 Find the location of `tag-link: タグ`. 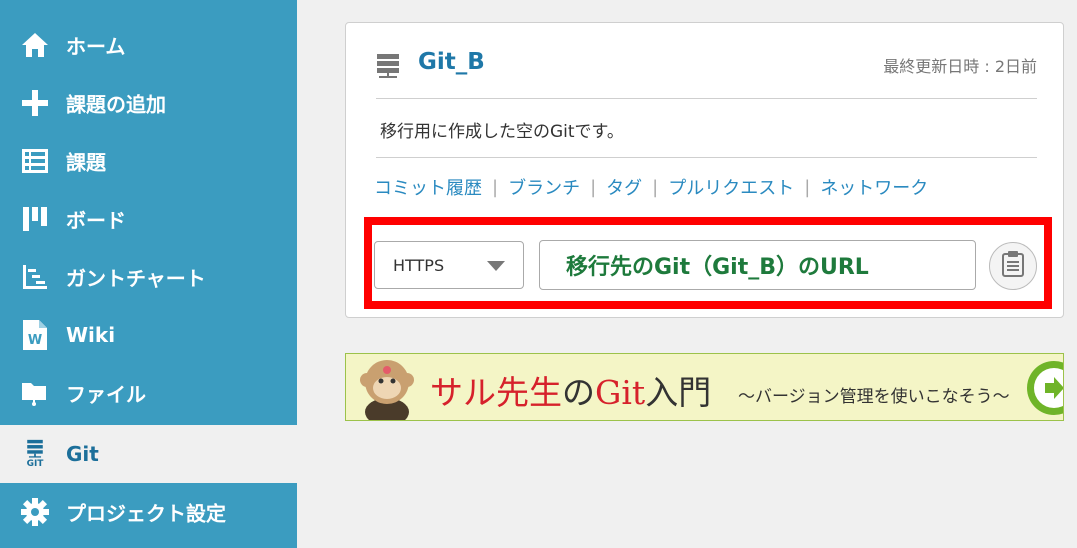

tag-link: タグ is located at coordinates (624, 187).